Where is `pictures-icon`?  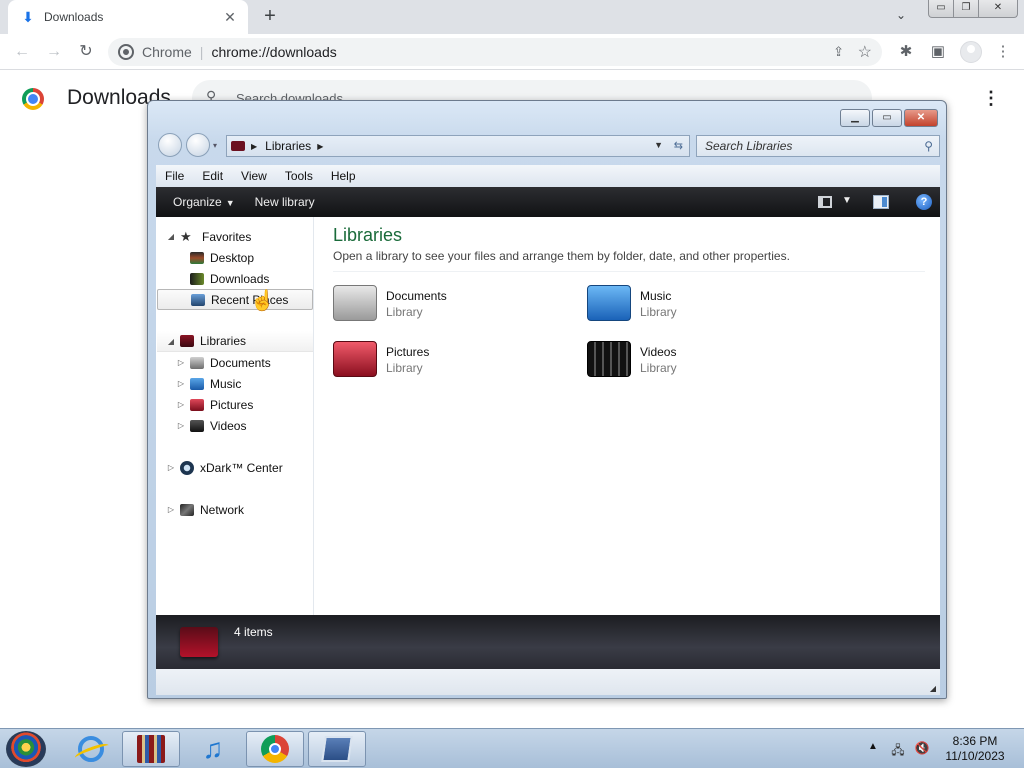
pictures-icon is located at coordinates (197, 404).